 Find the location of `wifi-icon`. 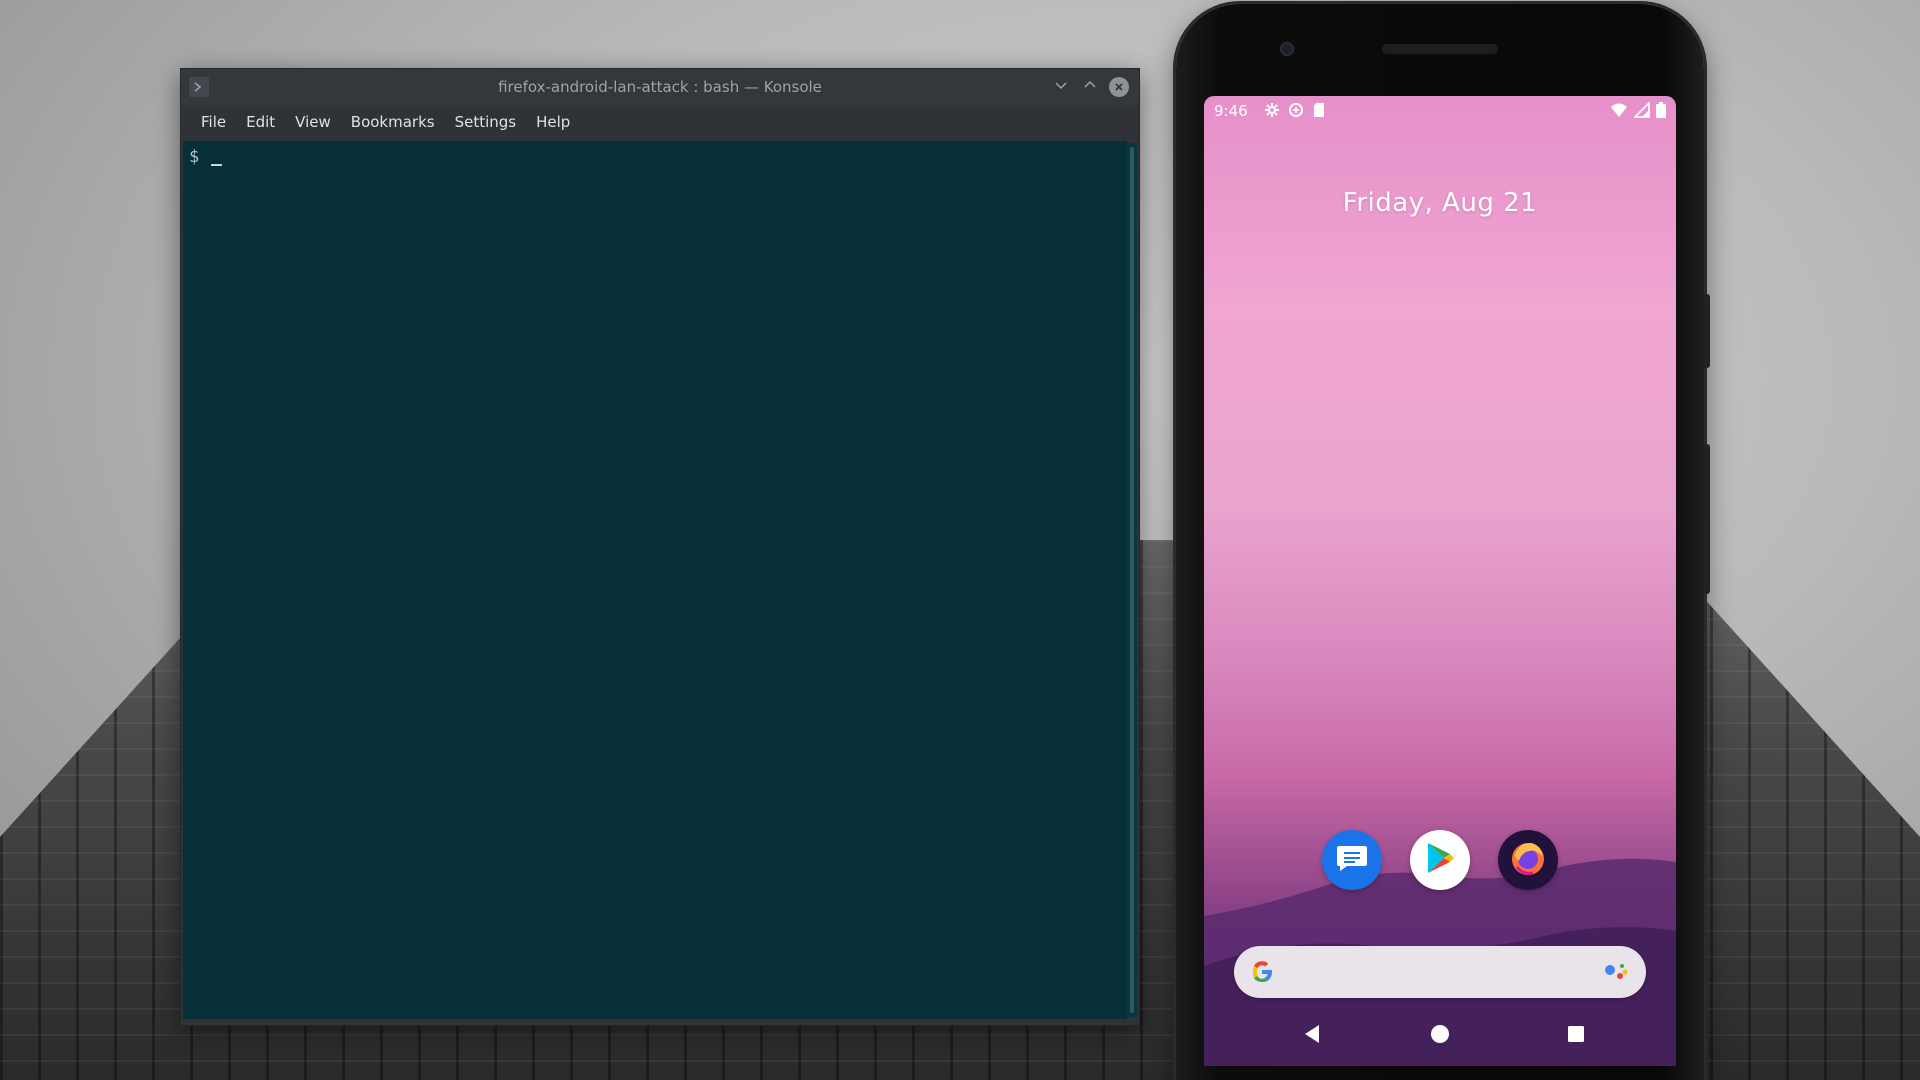

wifi-icon is located at coordinates (1619, 112).